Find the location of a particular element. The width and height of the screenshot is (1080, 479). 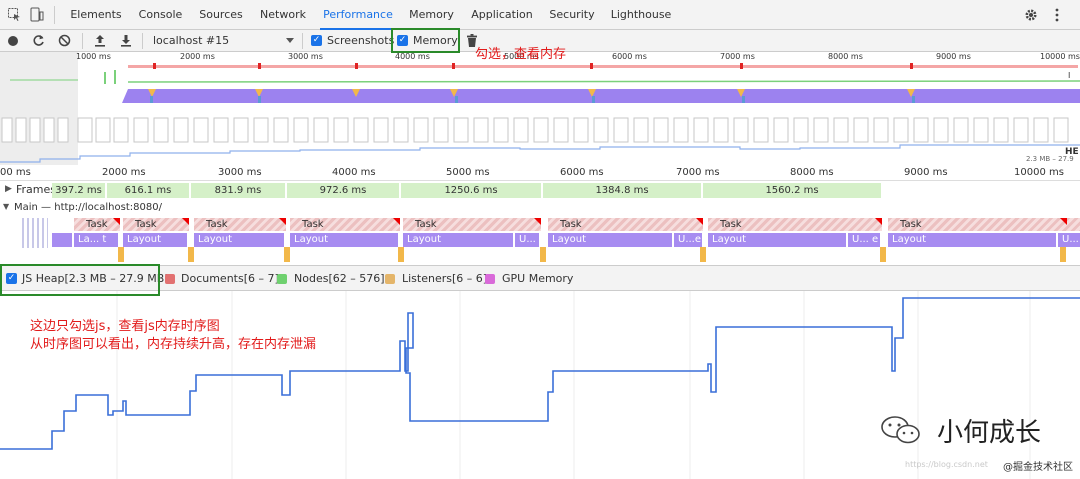

settings-gear-icon is located at coordinates (1031, 15).